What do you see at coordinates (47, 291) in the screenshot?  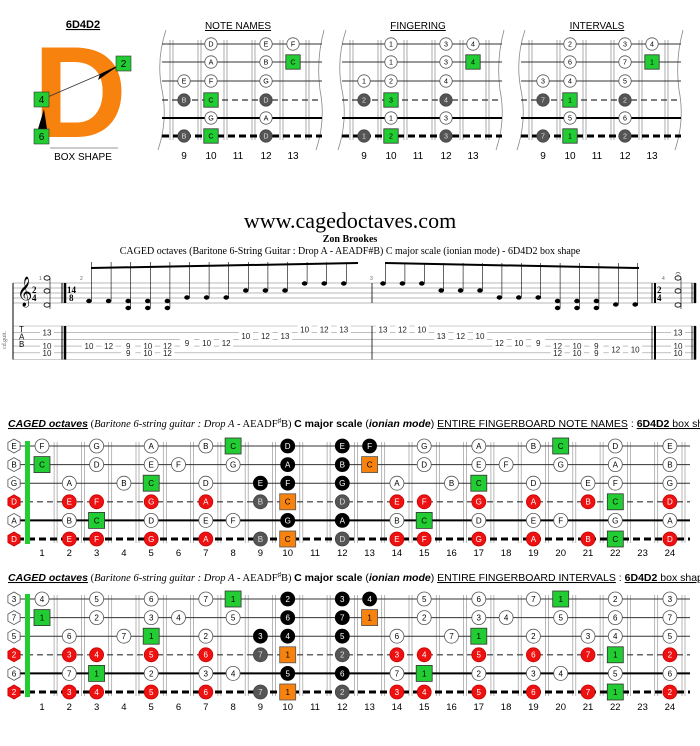 I see `half-note-head` at bounding box center [47, 291].